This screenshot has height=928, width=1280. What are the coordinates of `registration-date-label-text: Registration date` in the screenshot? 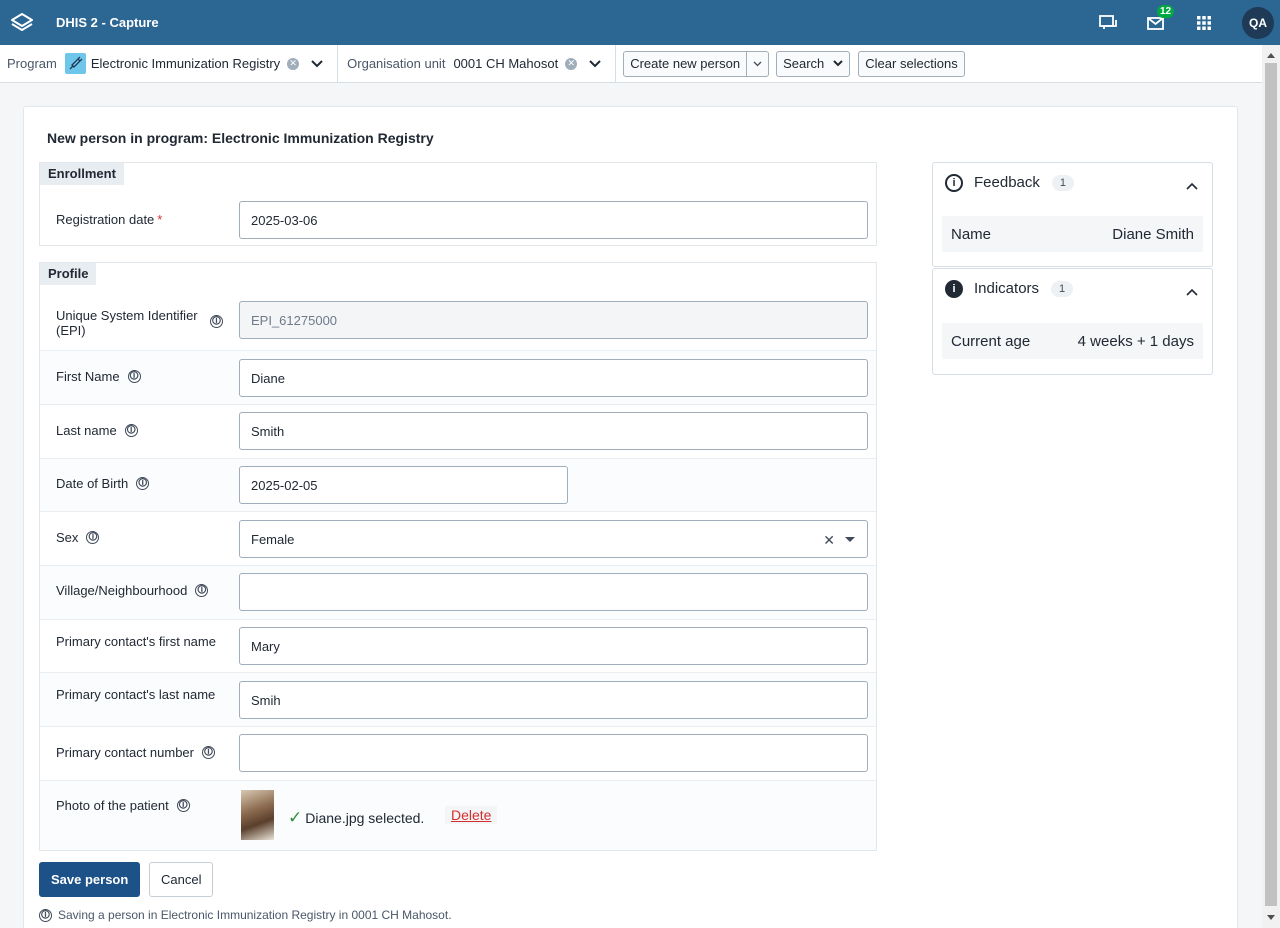 It's located at (105, 219).